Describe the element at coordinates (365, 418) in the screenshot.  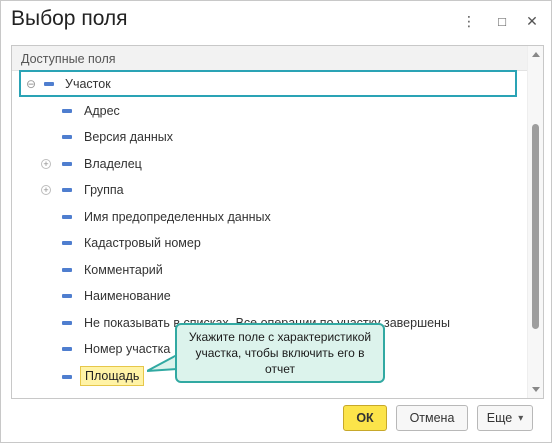
I see `ok-button: ОК` at that location.